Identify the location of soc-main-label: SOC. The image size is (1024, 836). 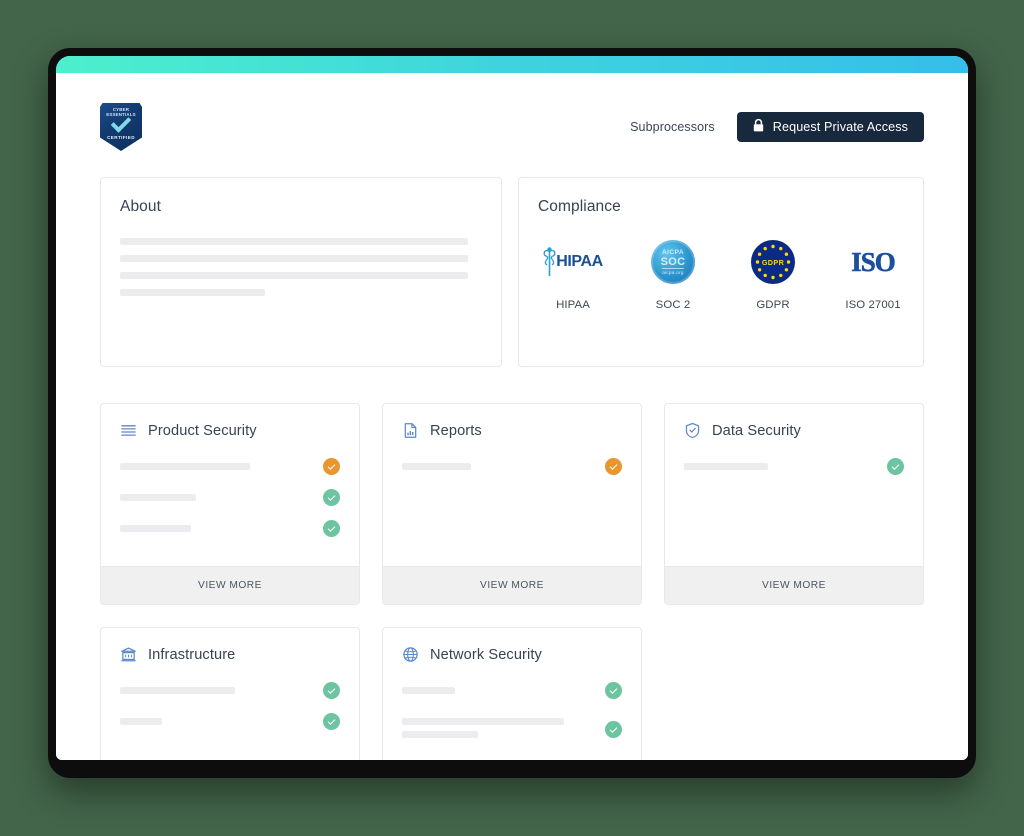
(673, 262).